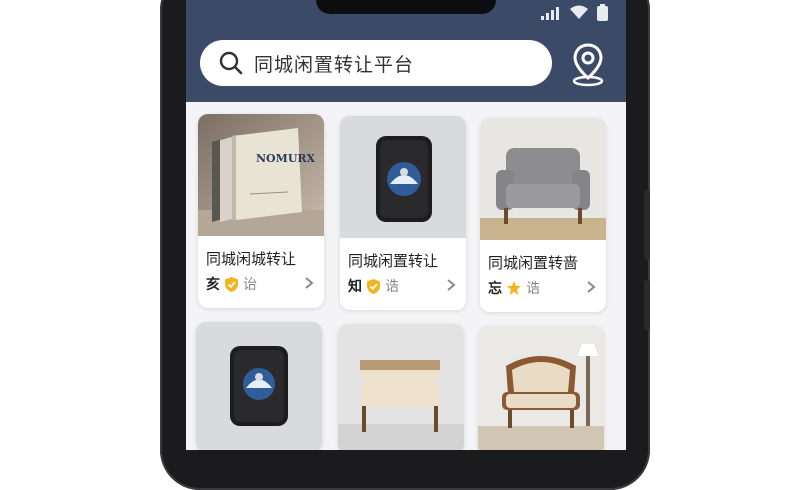 This screenshot has width=800, height=490. I want to click on listing-seller-row: 忘 诰, so click(514, 288).